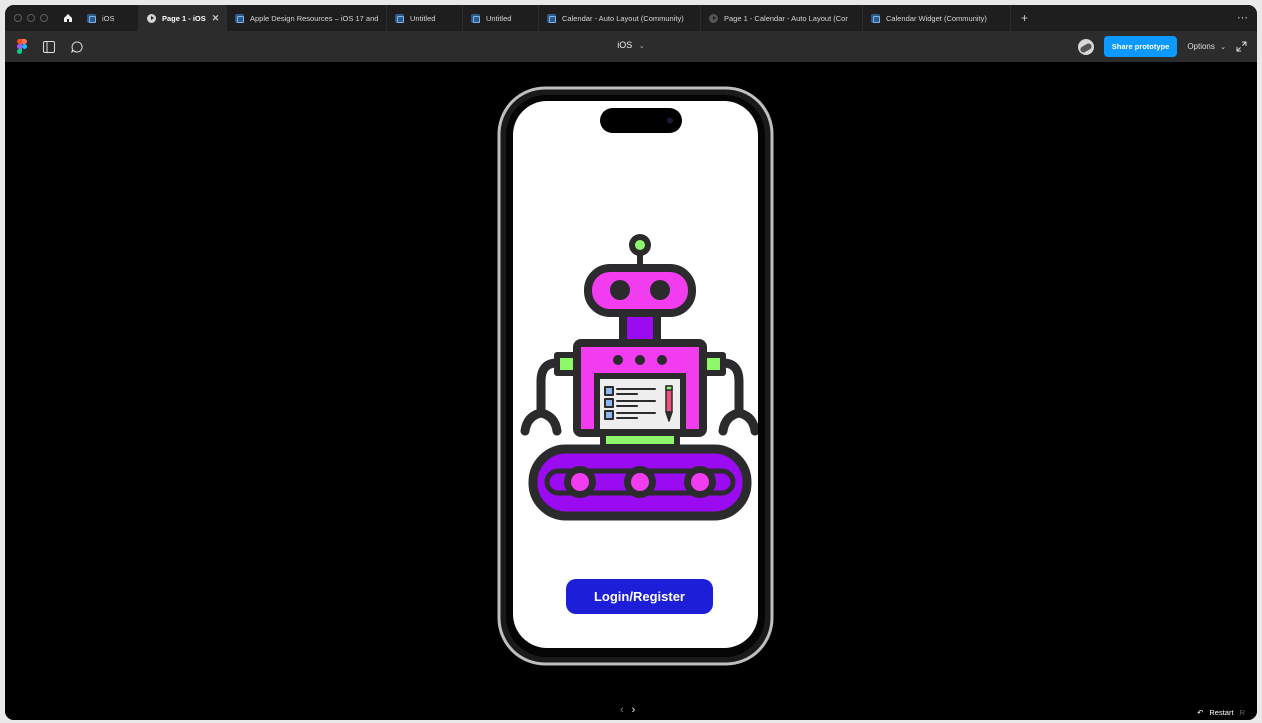  I want to click on share-prototype-button: Share prototype, so click(1140, 46).